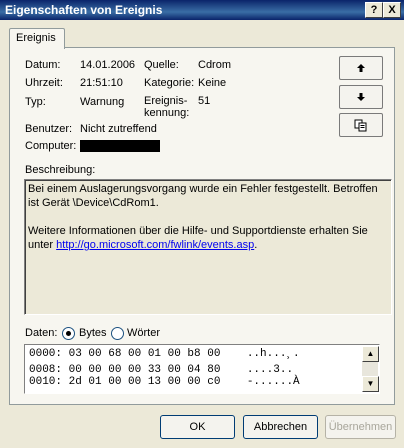 The image size is (404, 448). What do you see at coordinates (370, 384) in the screenshot?
I see `scroll-down-icon: ▼` at bounding box center [370, 384].